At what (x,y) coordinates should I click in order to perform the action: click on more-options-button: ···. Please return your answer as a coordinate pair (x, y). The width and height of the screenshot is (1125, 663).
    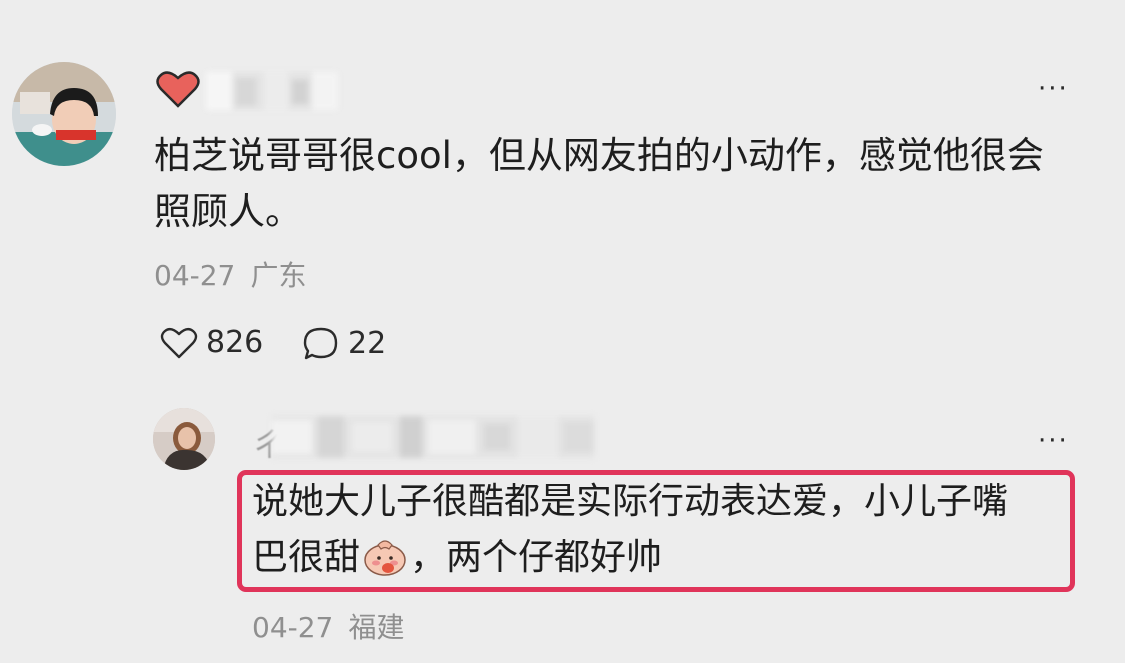
    Looking at the image, I should click on (1053, 89).